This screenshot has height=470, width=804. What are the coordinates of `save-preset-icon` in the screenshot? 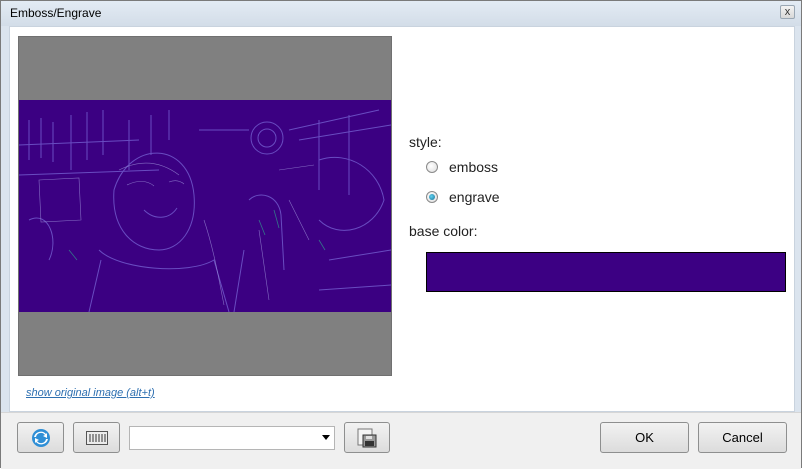 It's located at (367, 437).